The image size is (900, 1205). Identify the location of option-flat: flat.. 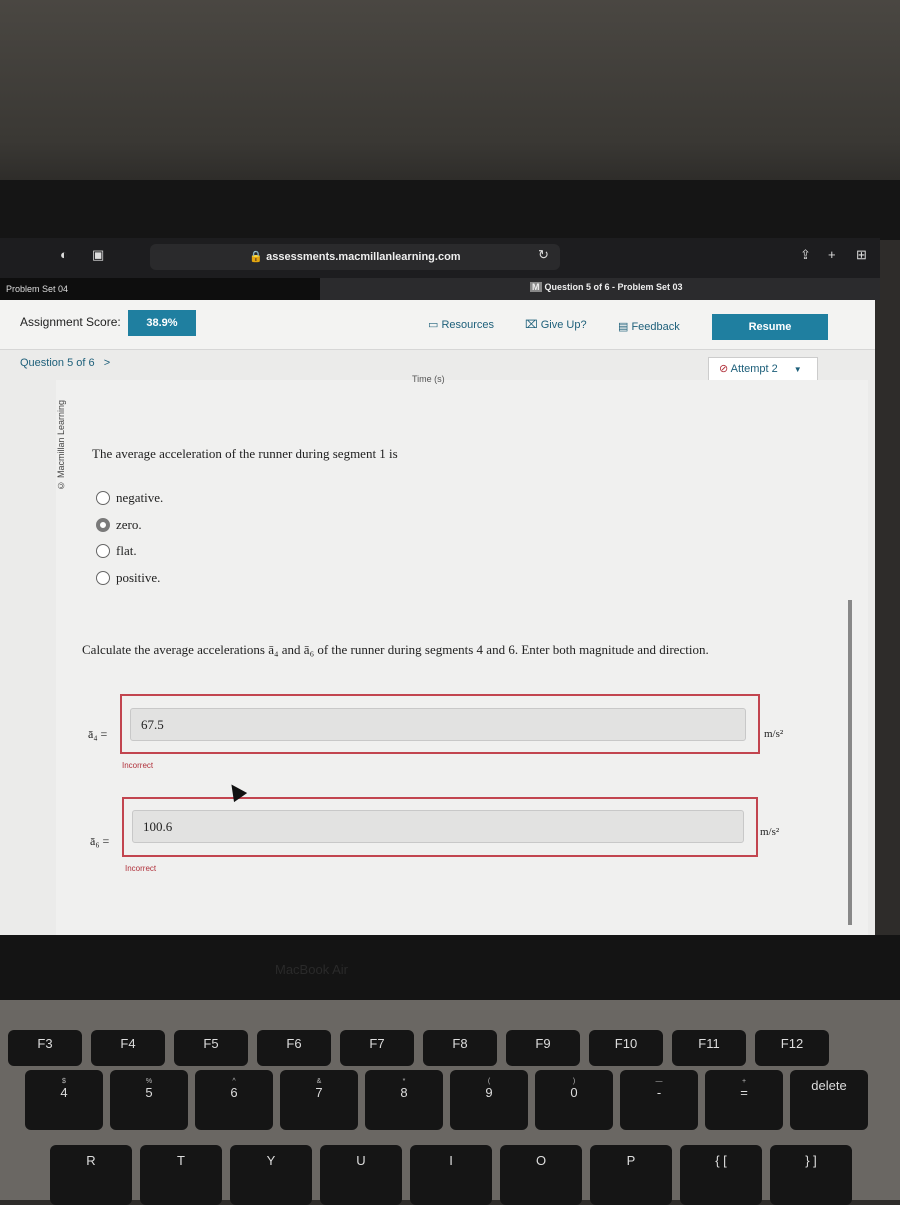
(116, 551).